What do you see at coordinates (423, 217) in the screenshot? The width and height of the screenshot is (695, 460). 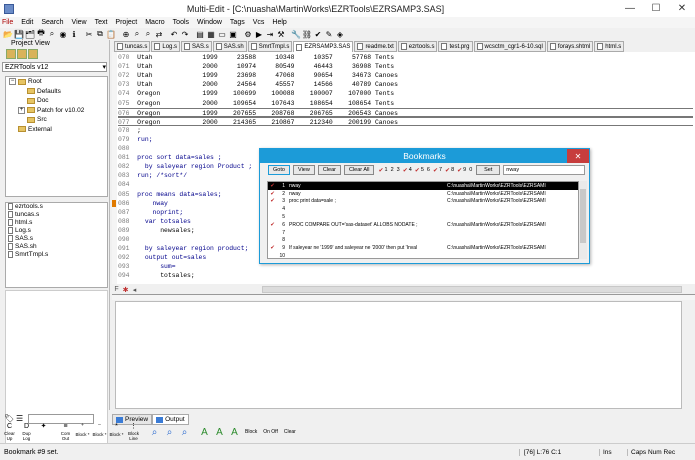 I see `bookmark-row: 5` at bounding box center [423, 217].